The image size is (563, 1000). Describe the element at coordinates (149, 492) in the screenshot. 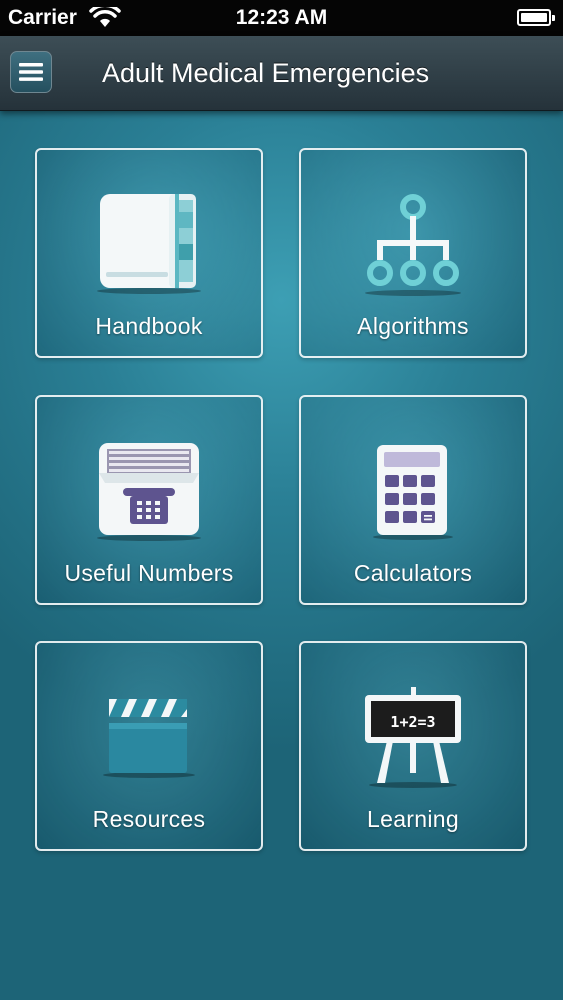

I see `phone-card-box-icon` at that location.